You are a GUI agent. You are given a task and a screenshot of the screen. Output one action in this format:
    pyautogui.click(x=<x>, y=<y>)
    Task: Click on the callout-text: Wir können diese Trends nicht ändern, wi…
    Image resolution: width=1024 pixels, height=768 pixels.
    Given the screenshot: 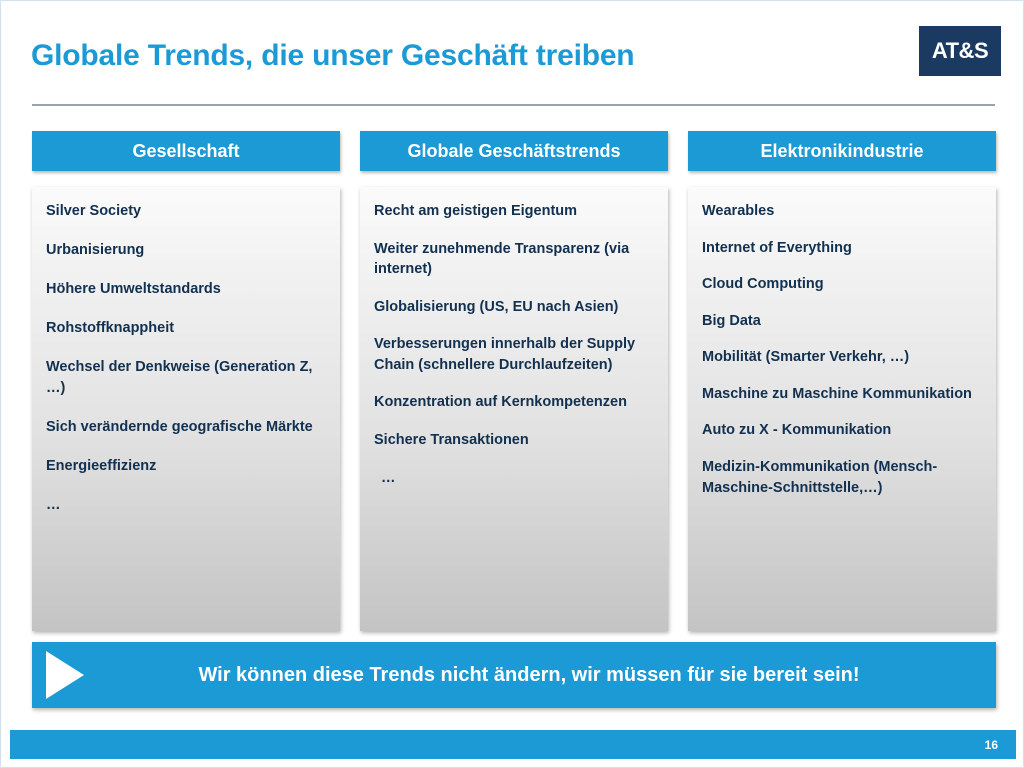 What is the action you would take?
    pyautogui.click(x=529, y=674)
    